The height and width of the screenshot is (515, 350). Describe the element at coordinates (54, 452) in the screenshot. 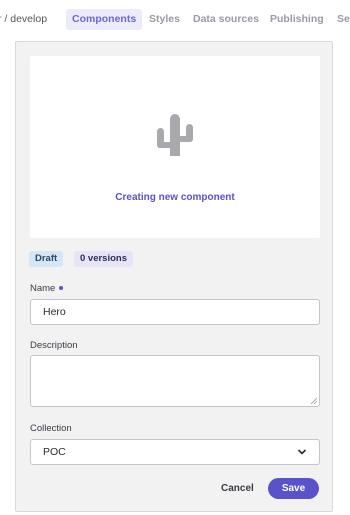

I see `collection-value: POC` at that location.